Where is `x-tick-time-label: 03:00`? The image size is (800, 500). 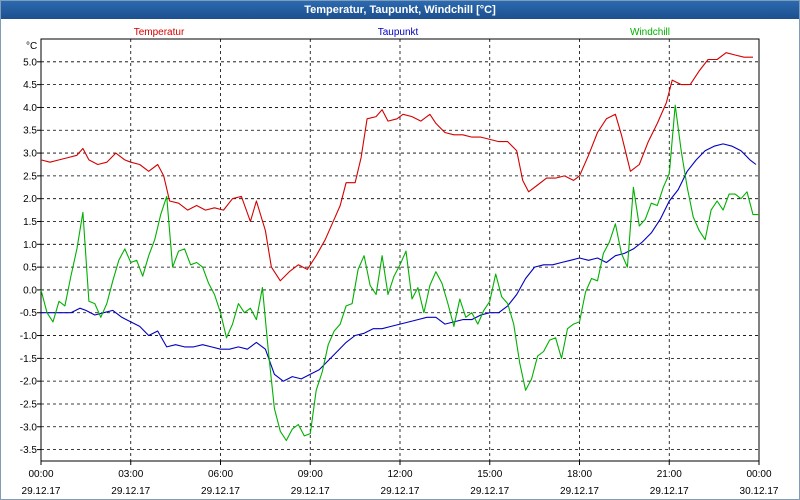
x-tick-time-label: 03:00 is located at coordinates (130, 474).